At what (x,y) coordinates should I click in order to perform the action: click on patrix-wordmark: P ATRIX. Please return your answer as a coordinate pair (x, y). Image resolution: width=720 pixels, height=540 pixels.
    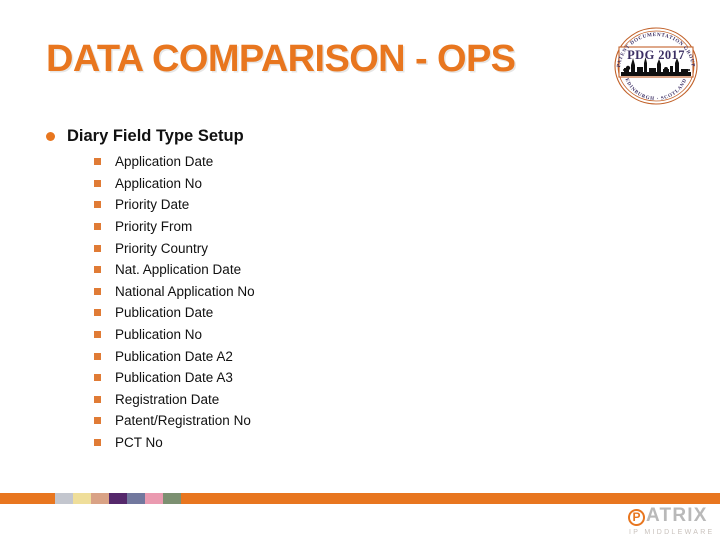
    Looking at the image, I should click on (672, 516).